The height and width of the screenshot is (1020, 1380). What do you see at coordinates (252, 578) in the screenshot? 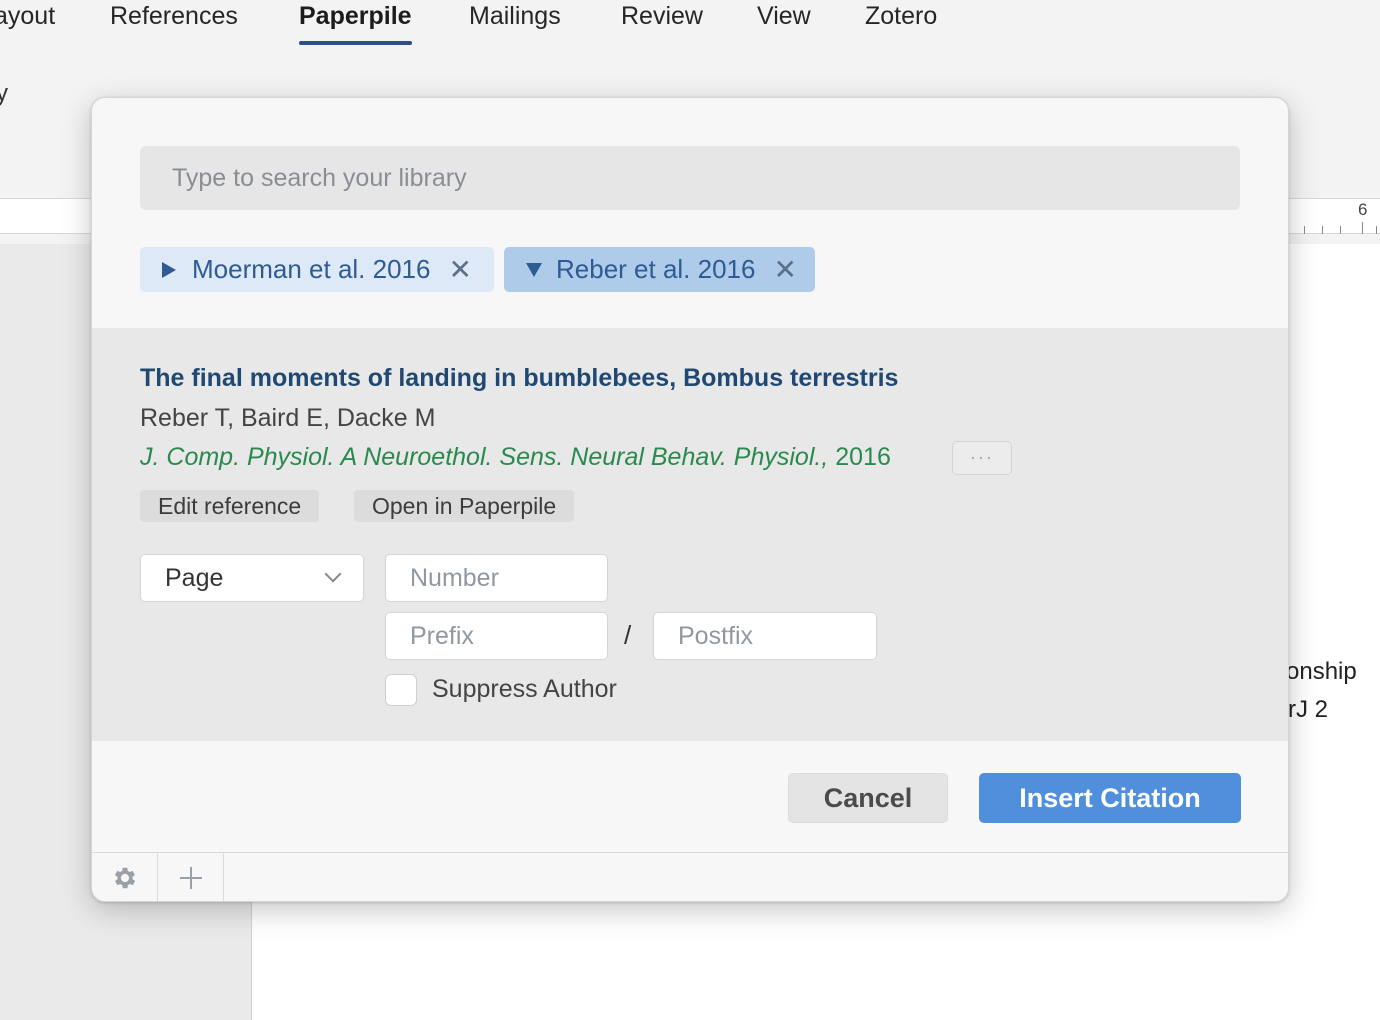
I see `locator-type-select: Page` at bounding box center [252, 578].